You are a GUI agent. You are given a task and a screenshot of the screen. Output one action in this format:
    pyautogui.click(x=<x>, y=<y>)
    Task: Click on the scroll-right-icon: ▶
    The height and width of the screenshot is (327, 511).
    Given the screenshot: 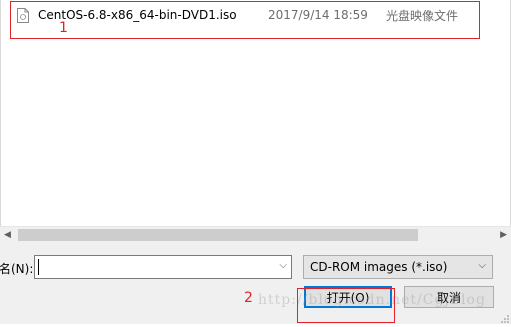 What is the action you would take?
    pyautogui.click(x=503, y=235)
    